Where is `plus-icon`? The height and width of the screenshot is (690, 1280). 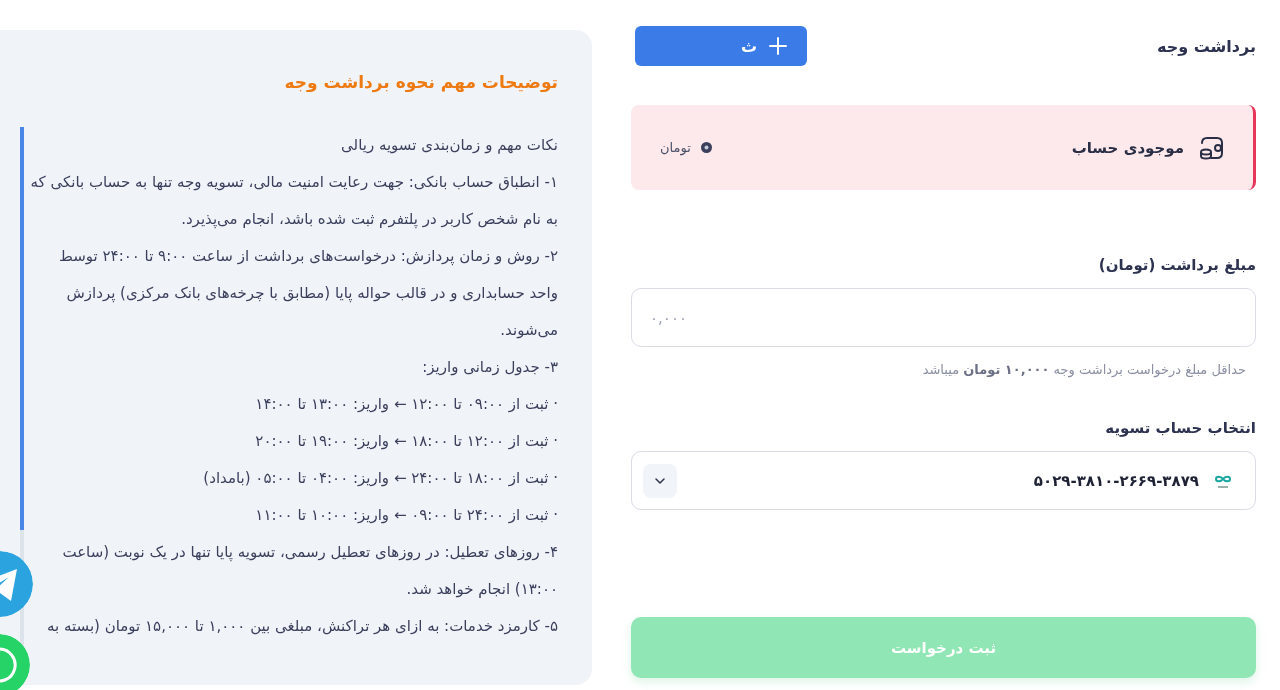
plus-icon is located at coordinates (778, 46).